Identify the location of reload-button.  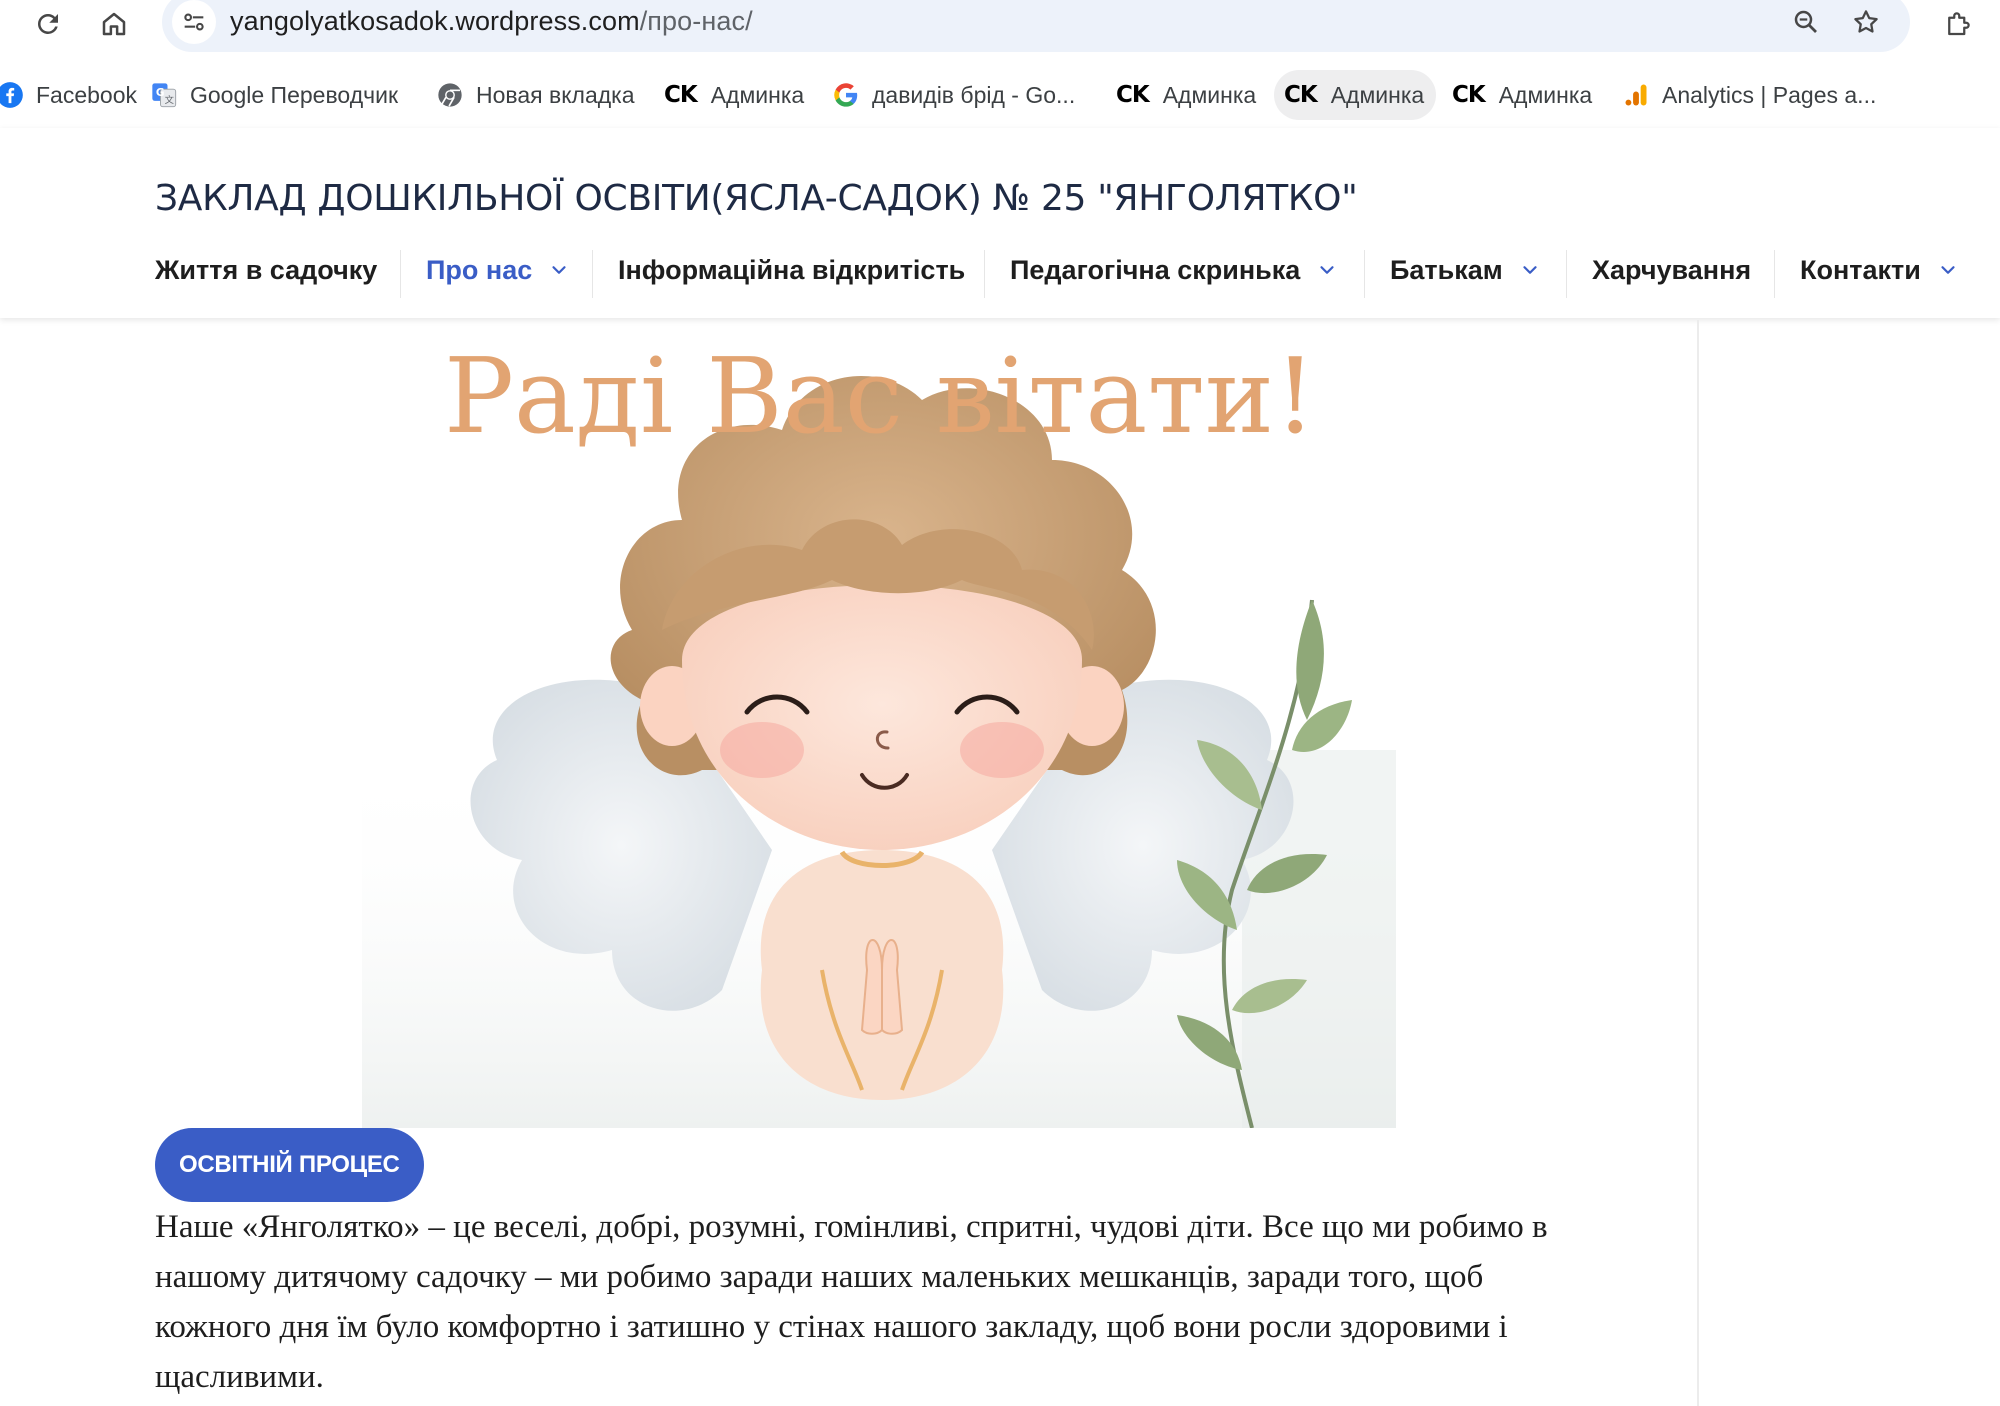
(48, 24).